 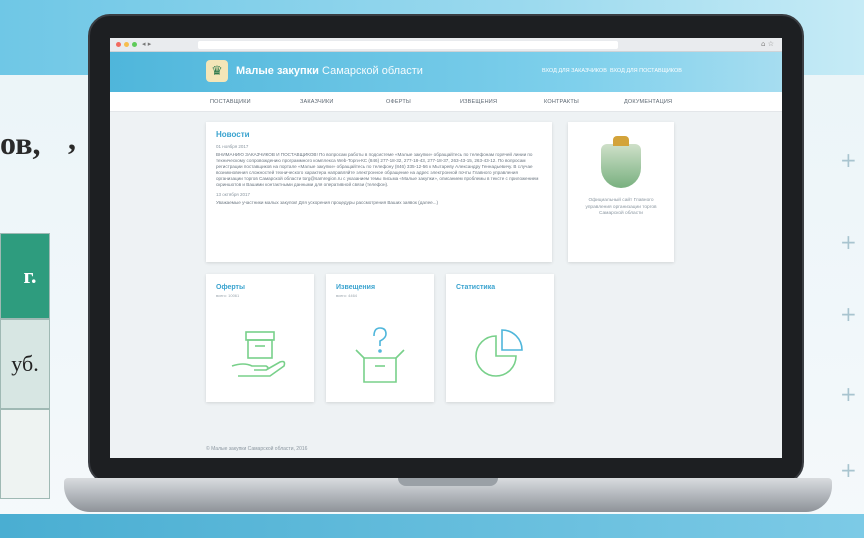 I want to click on address-bar, so click(x=408, y=45).